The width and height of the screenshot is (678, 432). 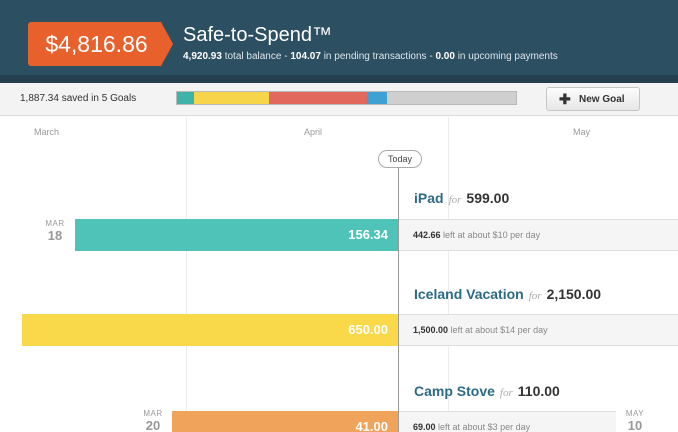 I want to click on plus-icon: ✚, so click(x=565, y=99).